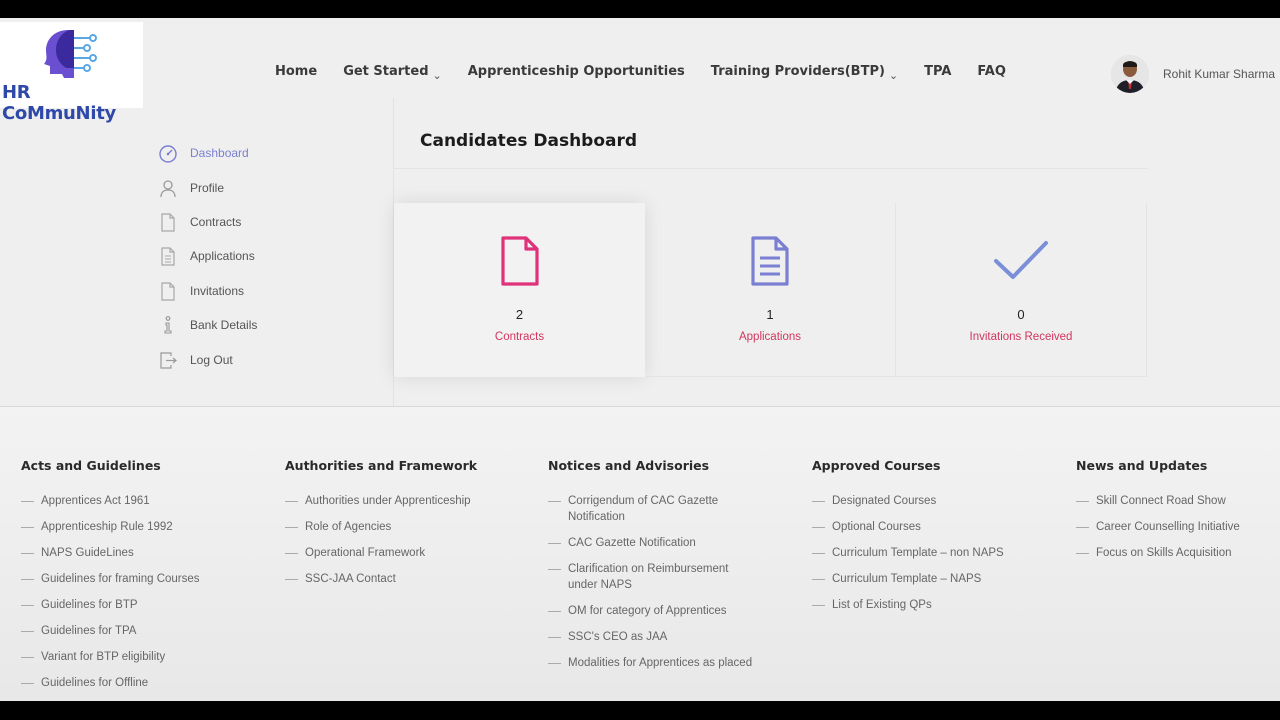 This screenshot has height=720, width=1280. I want to click on dashboard-gauge-icon, so click(168, 153).